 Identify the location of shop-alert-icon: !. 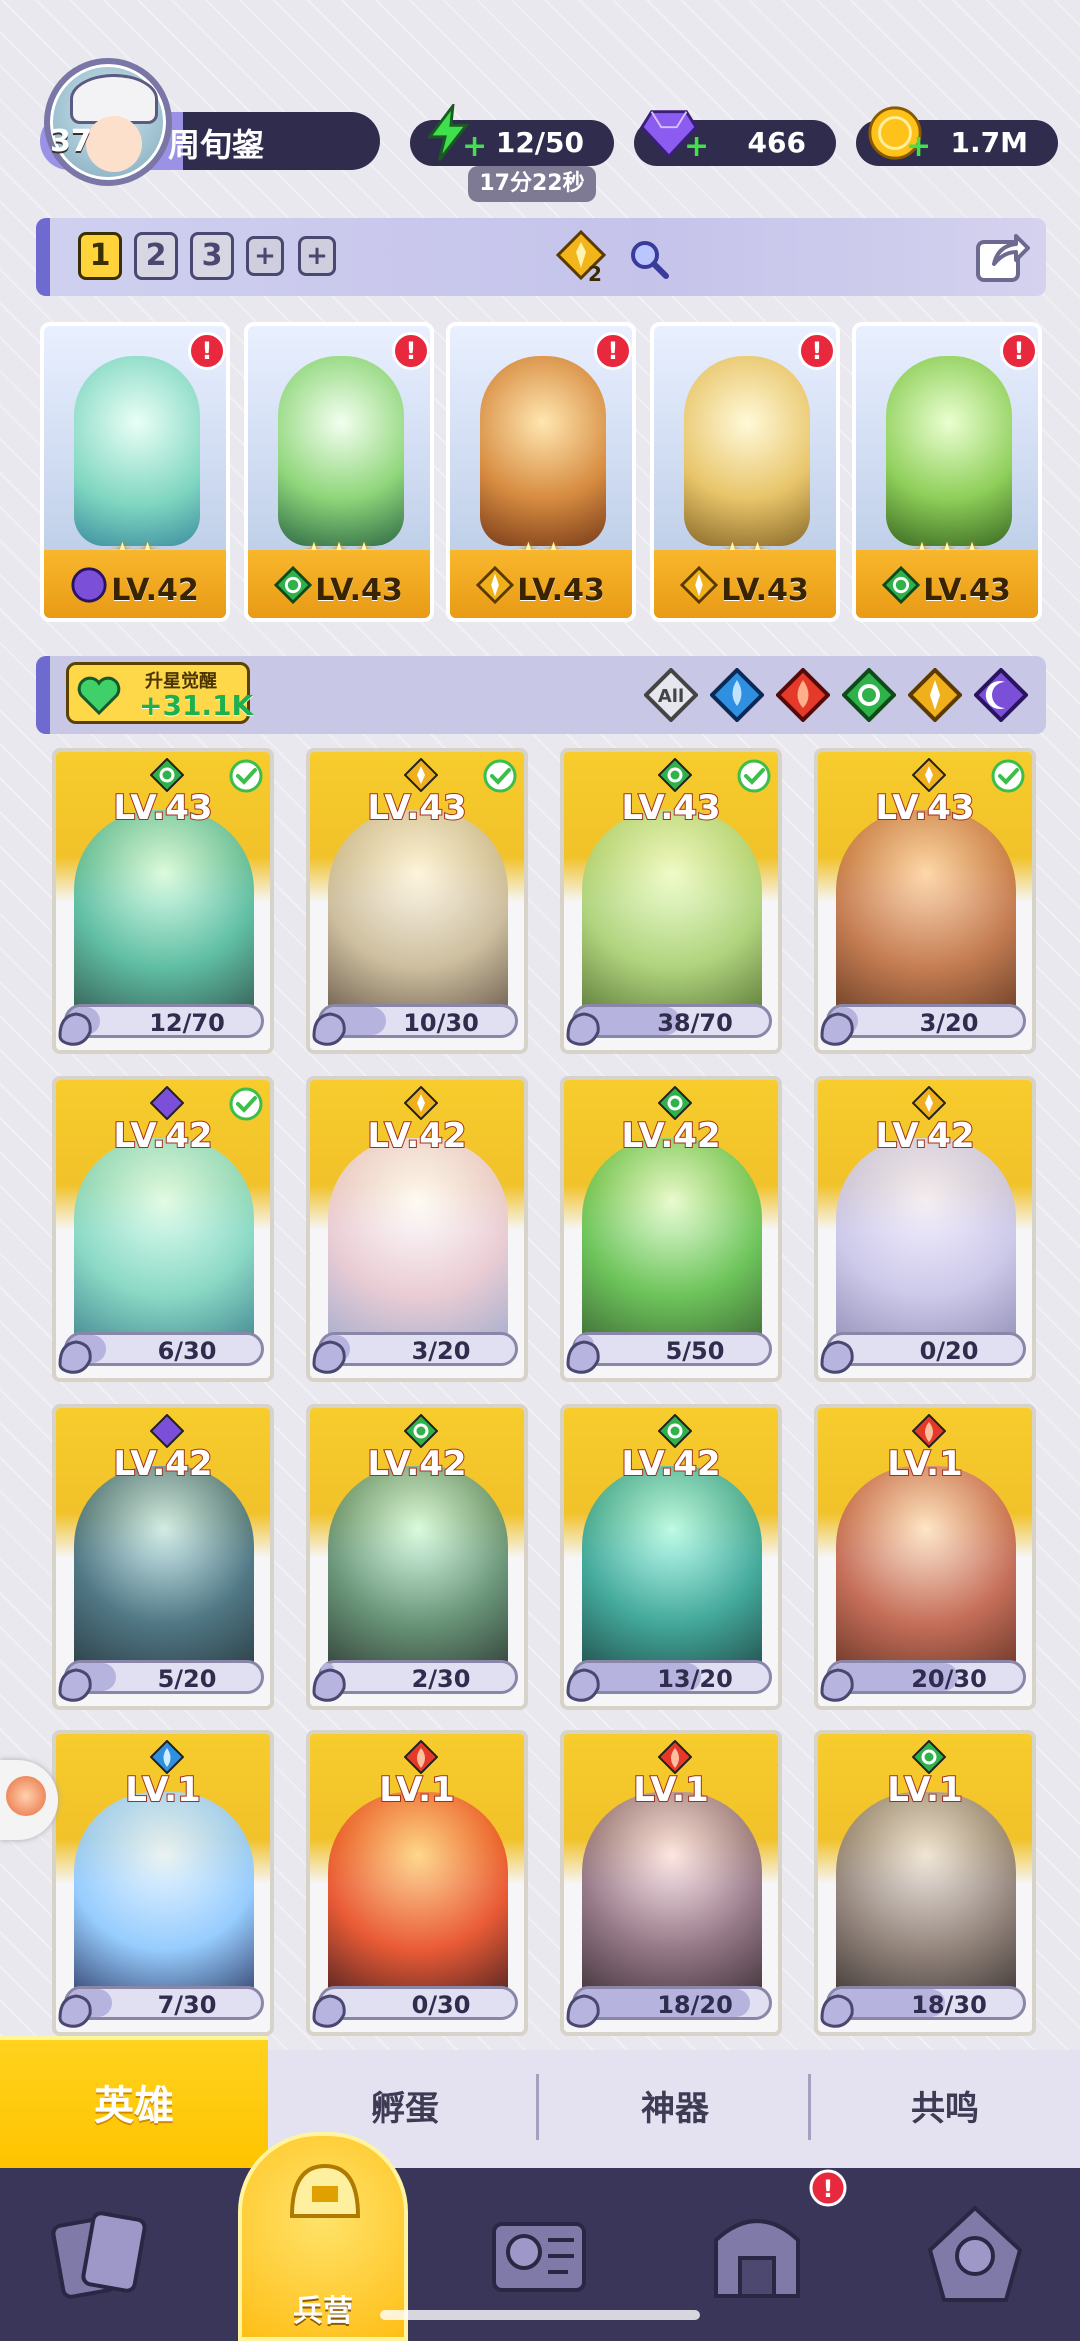
(828, 2188).